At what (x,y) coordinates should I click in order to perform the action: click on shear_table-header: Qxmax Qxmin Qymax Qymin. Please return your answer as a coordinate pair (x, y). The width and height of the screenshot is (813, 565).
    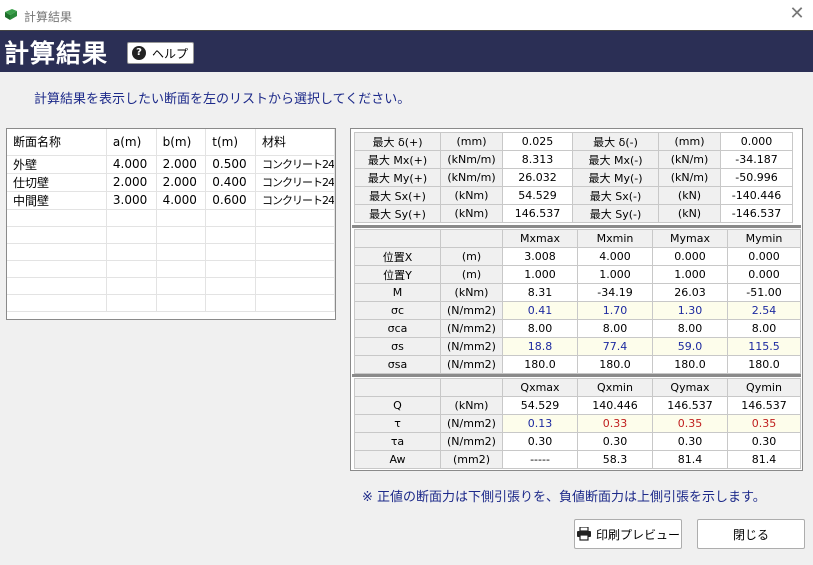
    Looking at the image, I should click on (577, 387).